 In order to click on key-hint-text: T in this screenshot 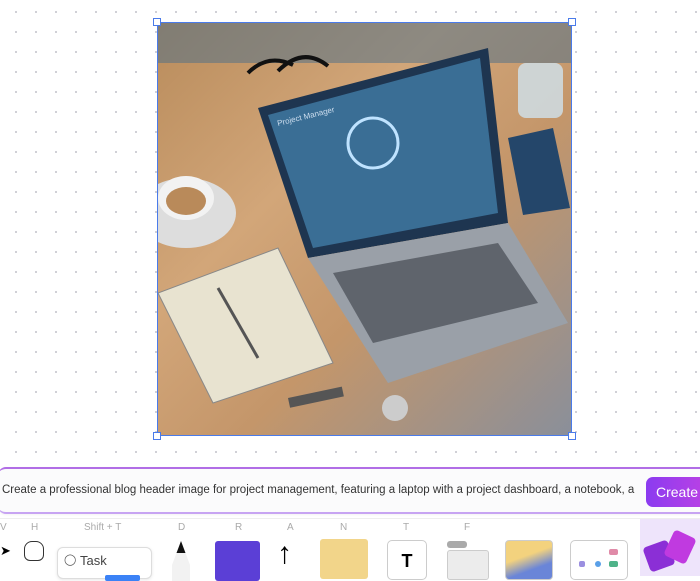, I will do `click(406, 527)`.